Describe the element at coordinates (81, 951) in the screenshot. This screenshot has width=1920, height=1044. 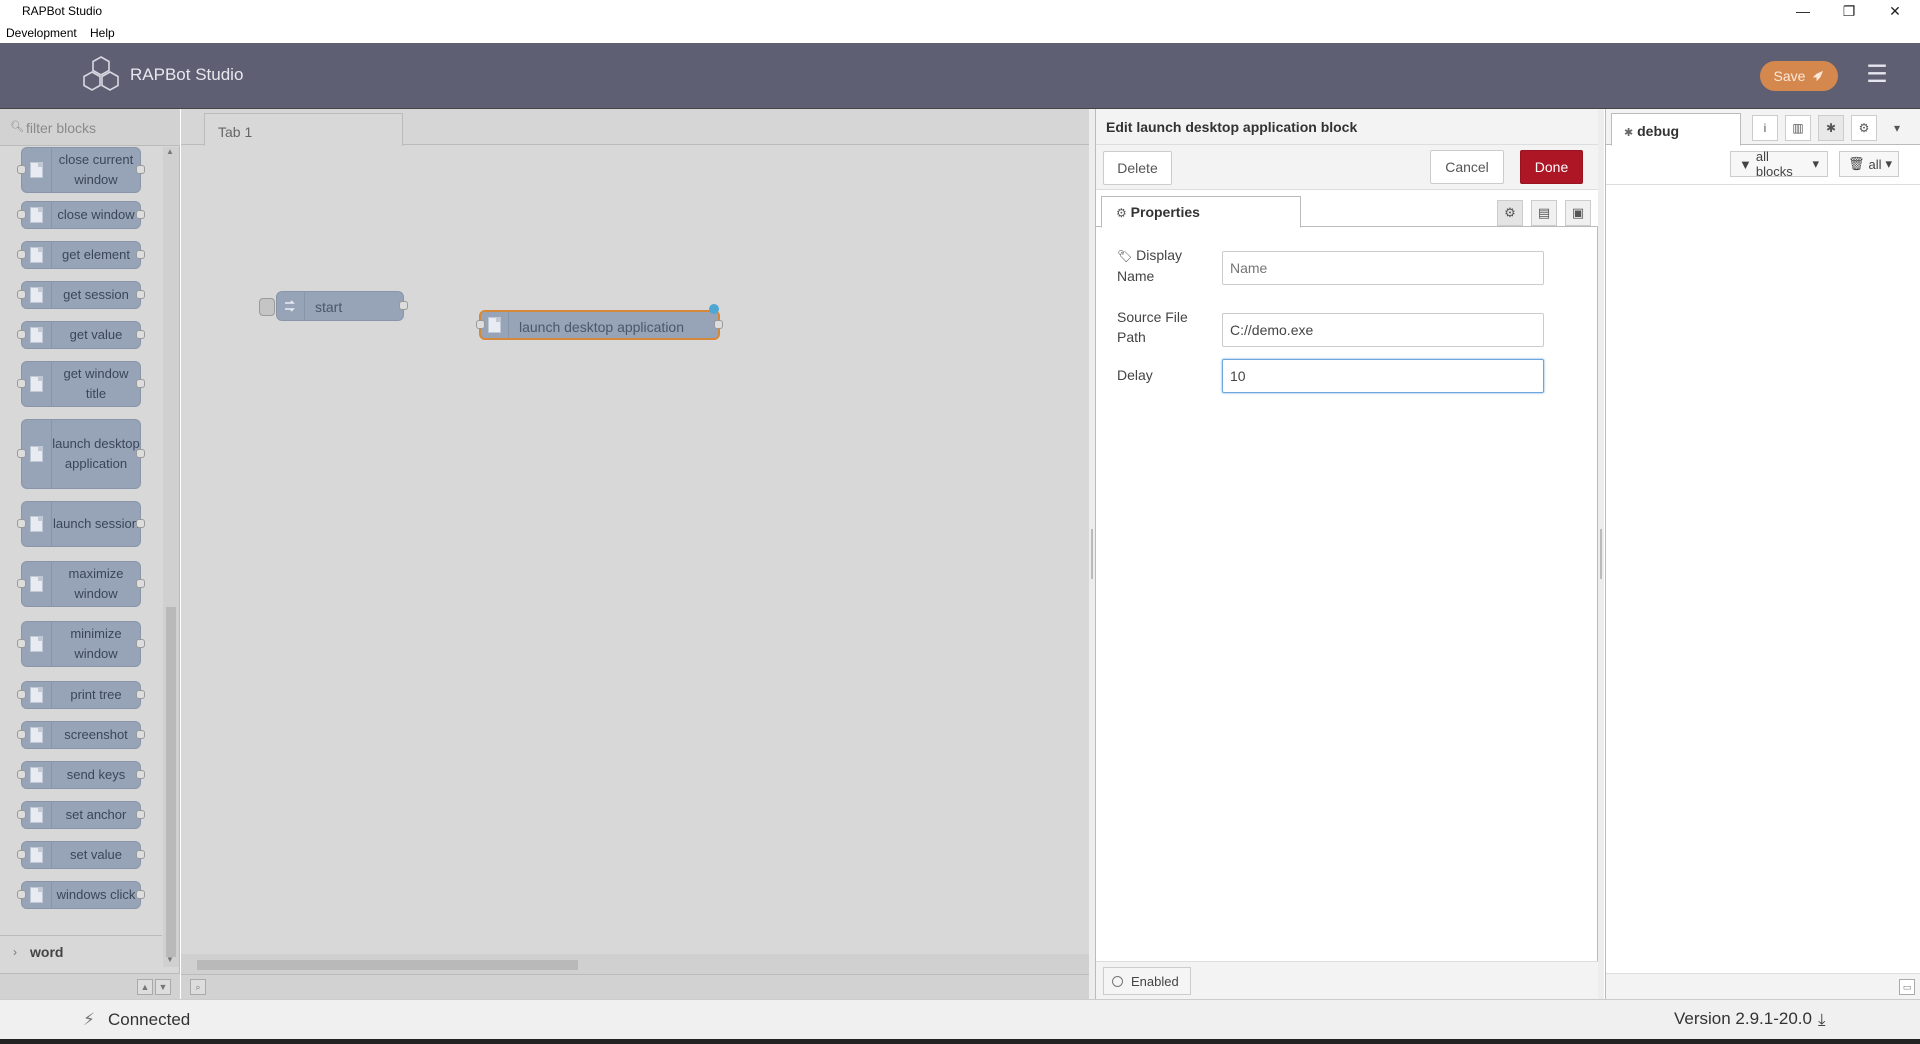
I see `palette-category-word: › word` at that location.